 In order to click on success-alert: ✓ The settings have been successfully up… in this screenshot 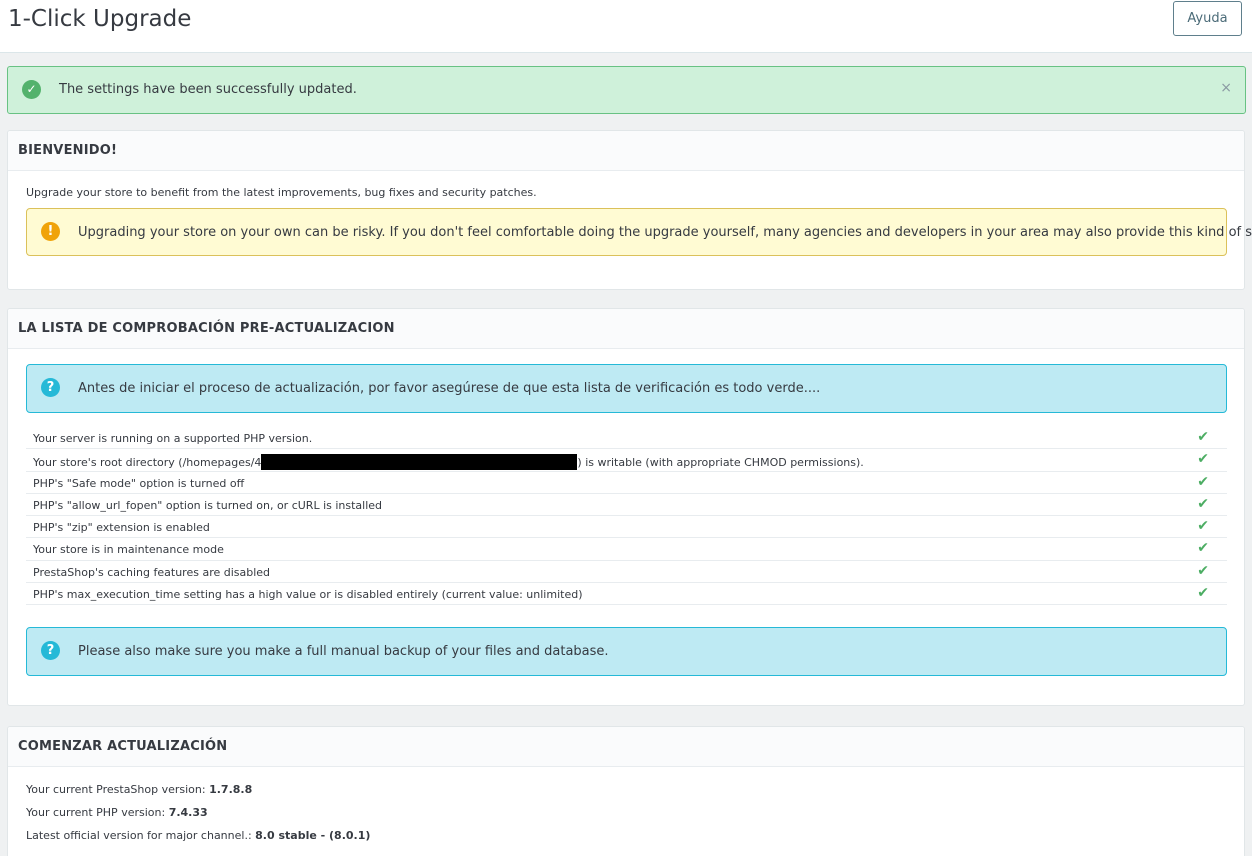, I will do `click(626, 90)`.